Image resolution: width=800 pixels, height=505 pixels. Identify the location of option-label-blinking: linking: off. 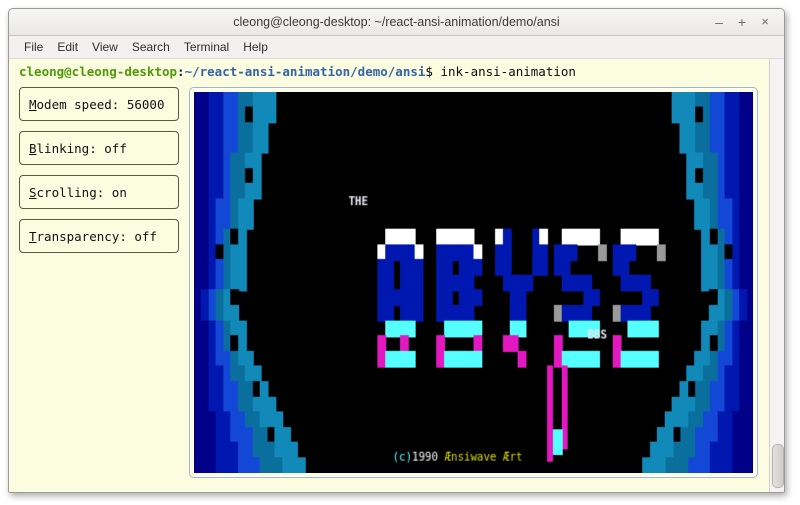
(81, 148).